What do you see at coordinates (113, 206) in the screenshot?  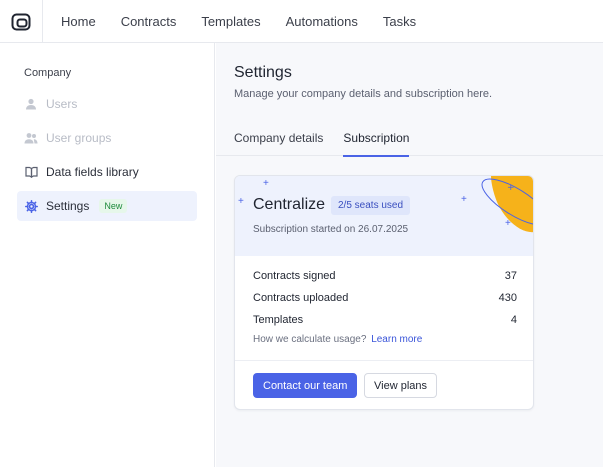 I see `new-badge: New` at bounding box center [113, 206].